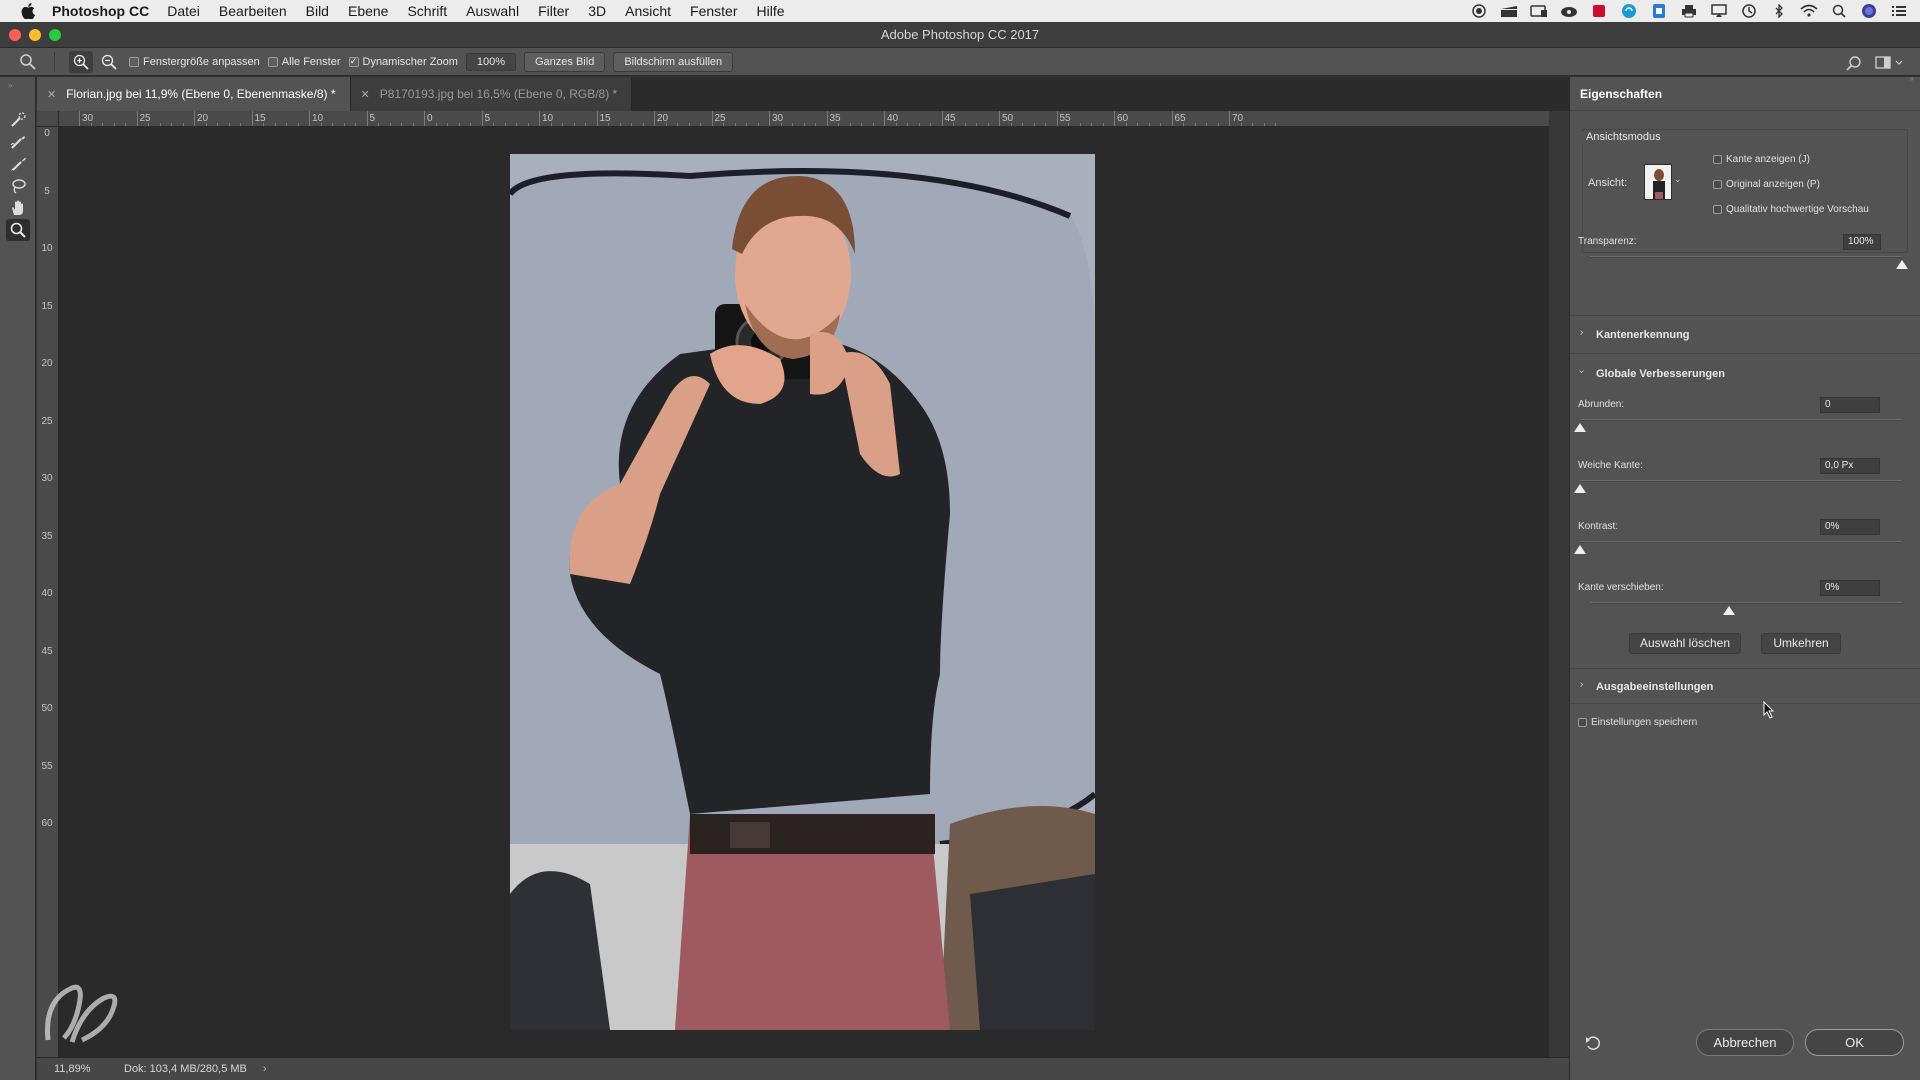  I want to click on menu-ansicht: Ansicht, so click(648, 11).